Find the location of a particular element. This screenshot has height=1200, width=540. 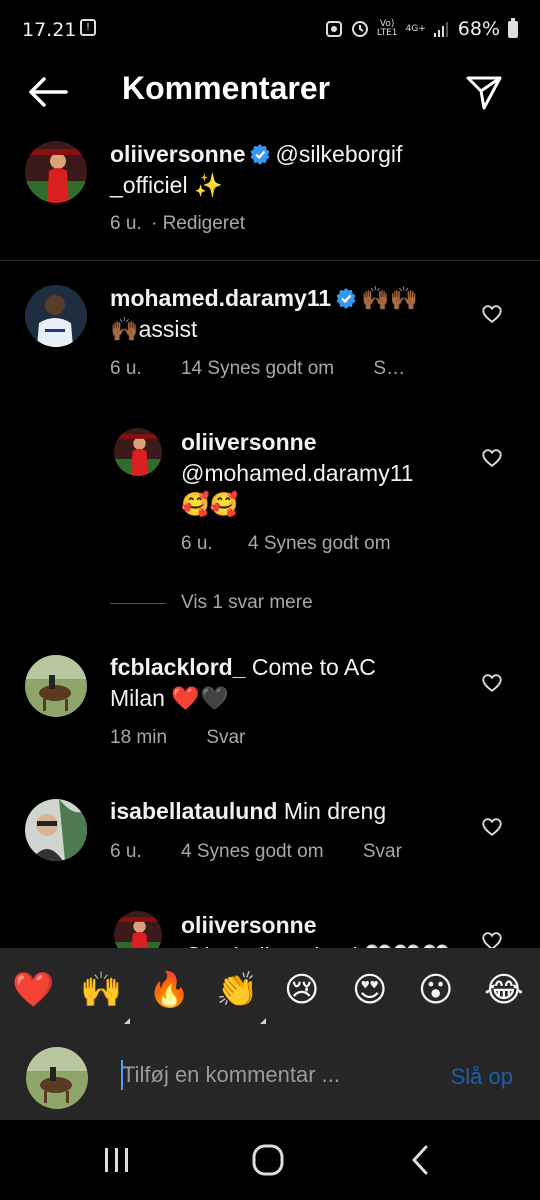

battery-icon is located at coordinates (513, 27).